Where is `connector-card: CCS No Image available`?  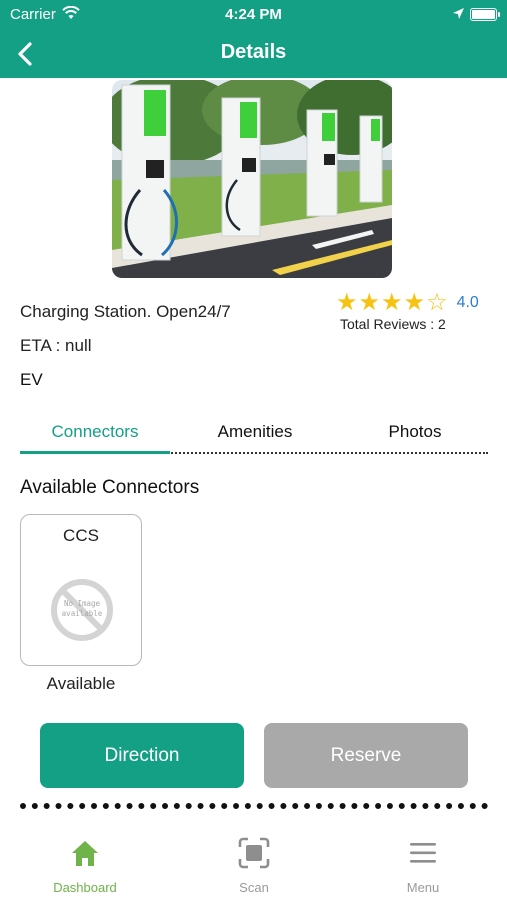
connector-card: CCS No Image available is located at coordinates (81, 590).